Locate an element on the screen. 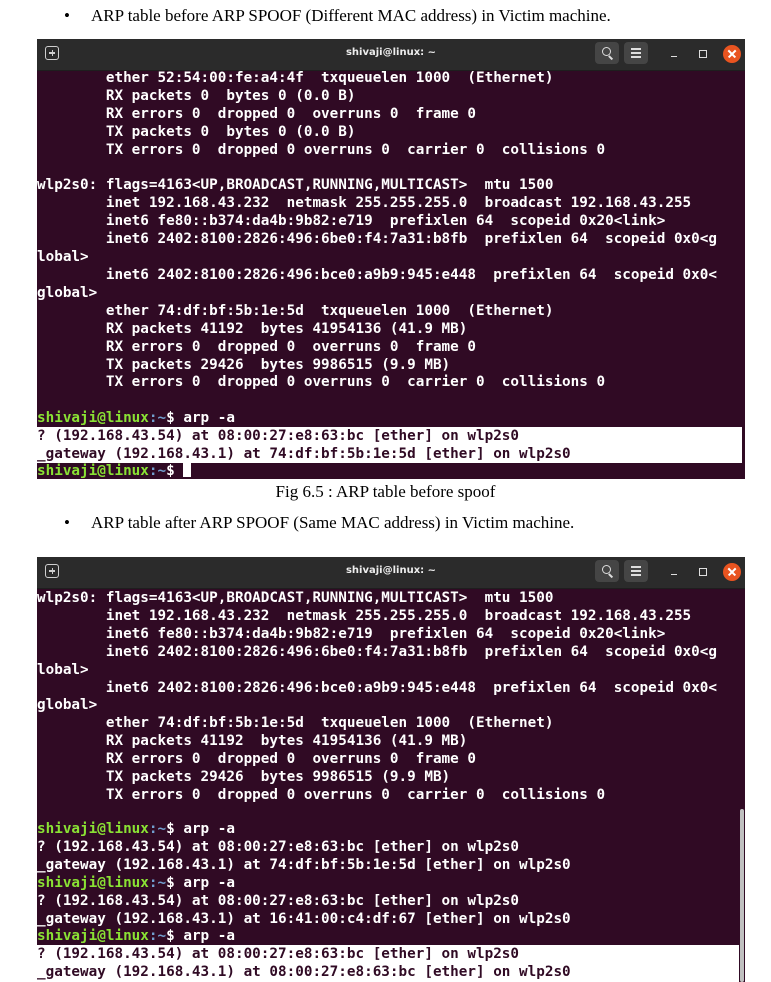 Image resolution: width=771 pixels, height=982 pixels. terminal-line: TX packets 0 bytes 0 (0.0 B) is located at coordinates (196, 131).